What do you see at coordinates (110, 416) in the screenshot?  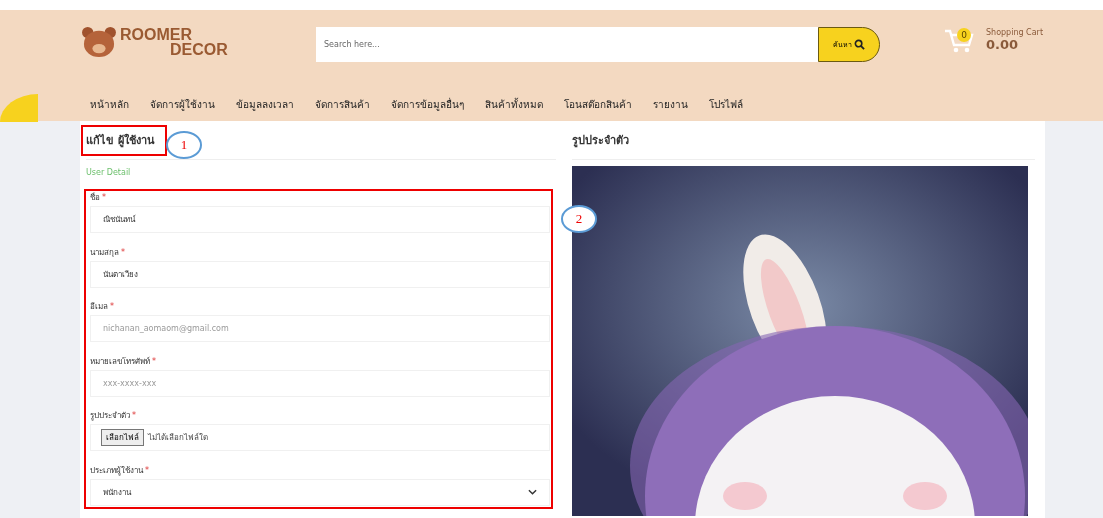 I see `field-label: รูปประจำตัว` at bounding box center [110, 416].